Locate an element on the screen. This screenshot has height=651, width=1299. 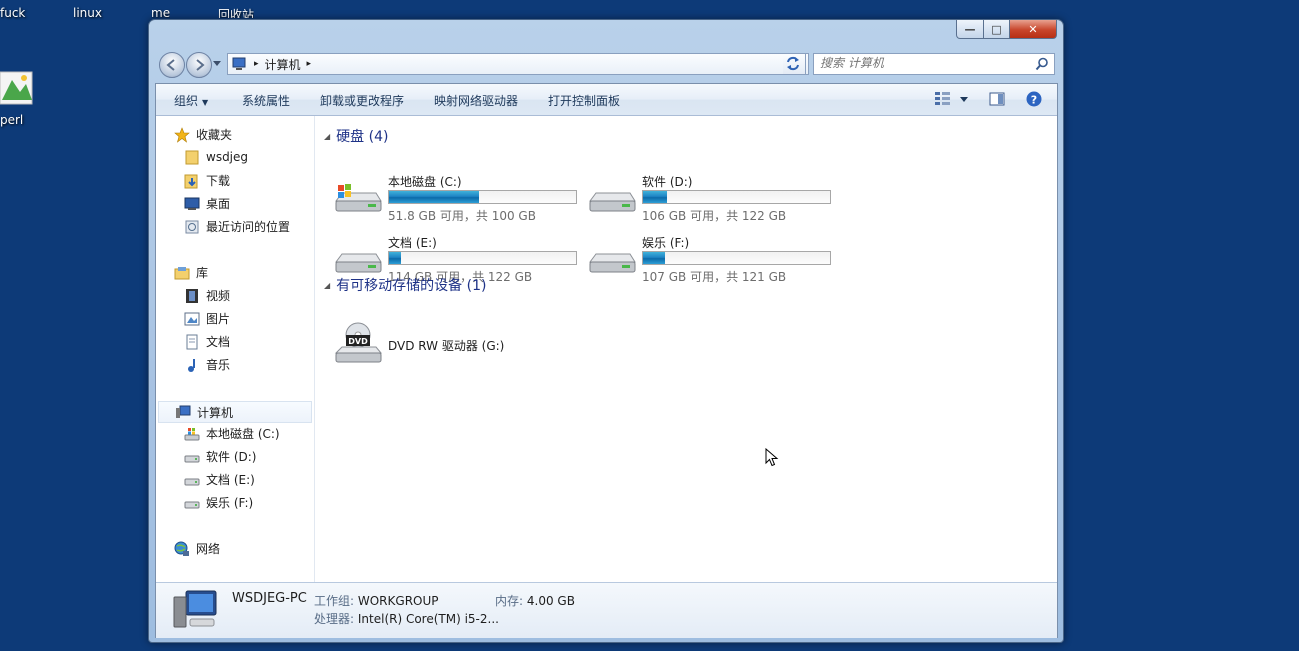
preview-pane-button is located at coordinates (997, 100).